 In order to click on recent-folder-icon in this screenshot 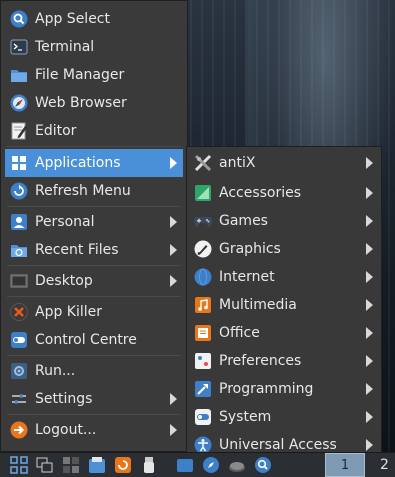, I will do `click(19, 250)`.